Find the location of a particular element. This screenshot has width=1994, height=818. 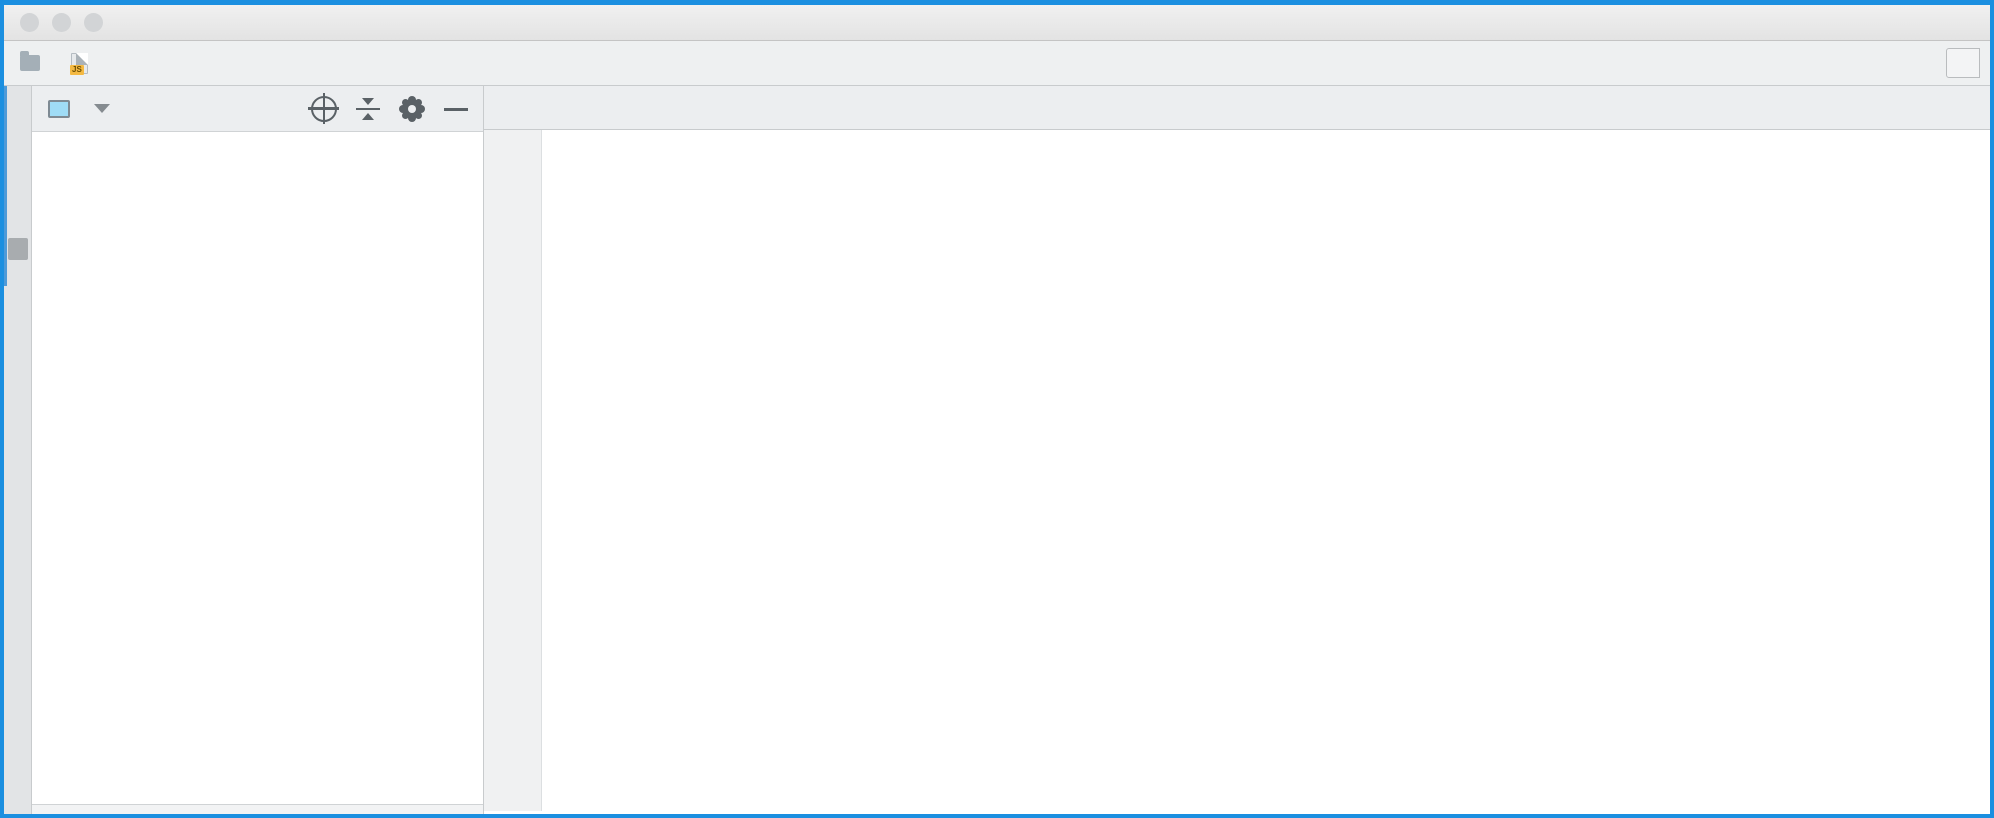

tool-strip-selection-indicator is located at coordinates (5, 186).